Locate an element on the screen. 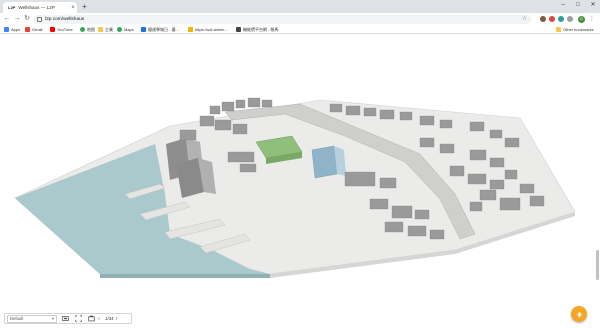 The width and height of the screenshot is (600, 328). bookmark-item: 地图 is located at coordinates (87, 29).